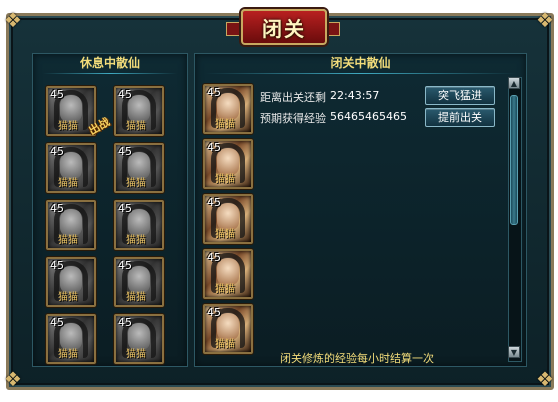 The image size is (558, 402). I want to click on remaining-time-label: 距离出关还剩, so click(293, 97).